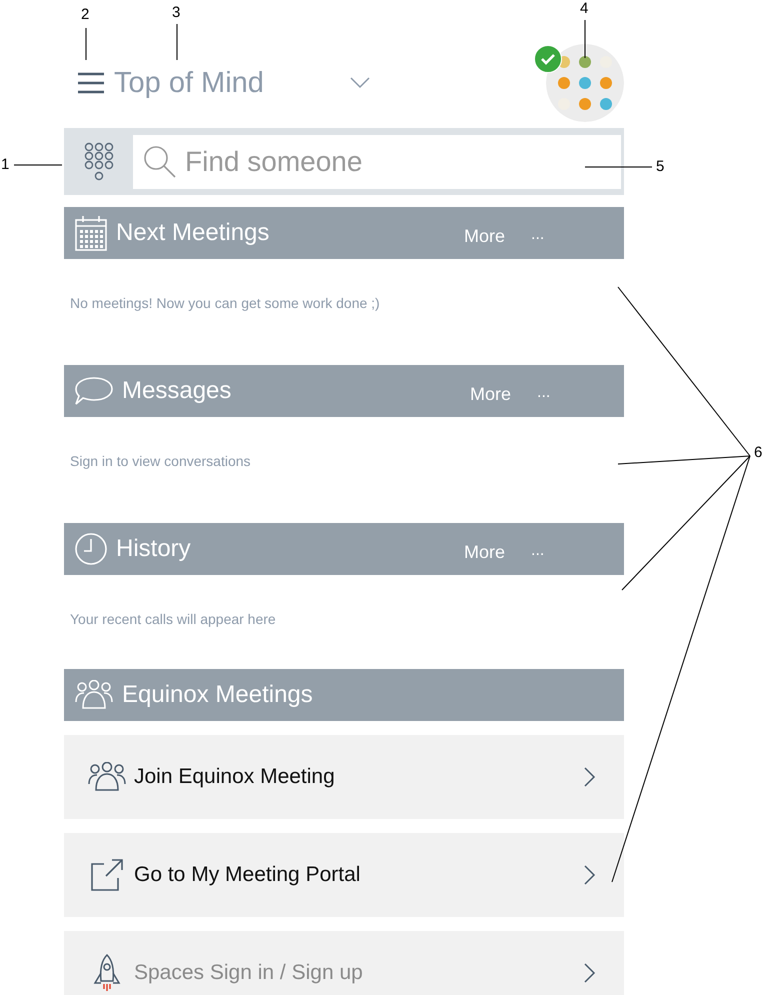 This screenshot has width=768, height=995. What do you see at coordinates (91, 233) in the screenshot?
I see `calendar-icon` at bounding box center [91, 233].